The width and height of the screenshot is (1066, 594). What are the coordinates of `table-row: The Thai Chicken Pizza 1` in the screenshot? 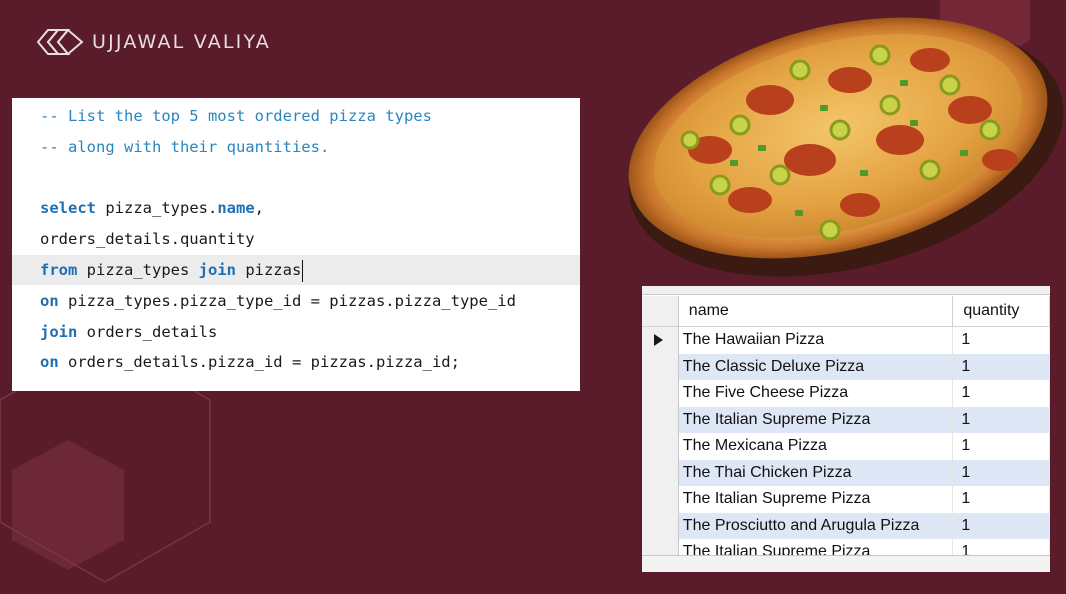 It's located at (846, 472).